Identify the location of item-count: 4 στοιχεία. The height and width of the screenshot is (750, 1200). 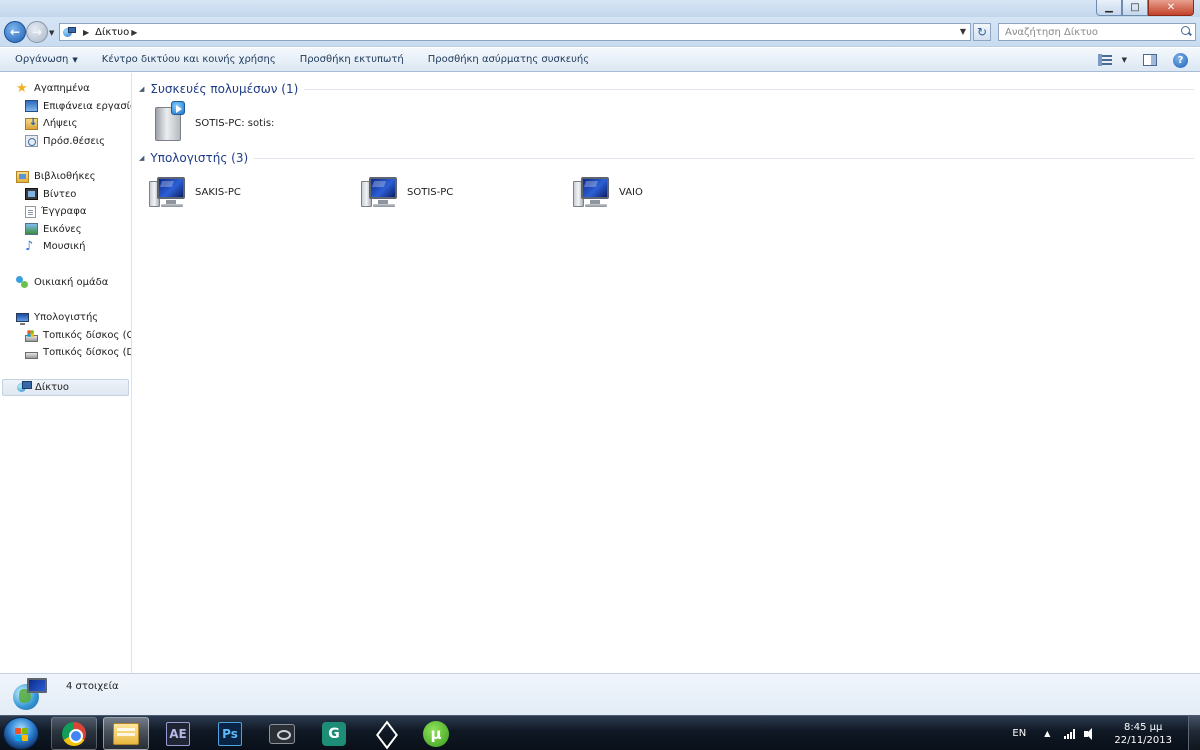
(92, 686).